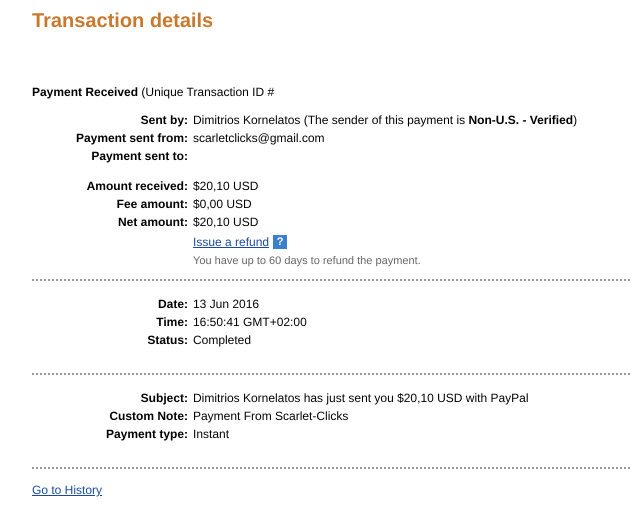 This screenshot has height=527, width=640. Describe the element at coordinates (226, 304) in the screenshot. I see `field-value: 13 Jun 2016` at that location.